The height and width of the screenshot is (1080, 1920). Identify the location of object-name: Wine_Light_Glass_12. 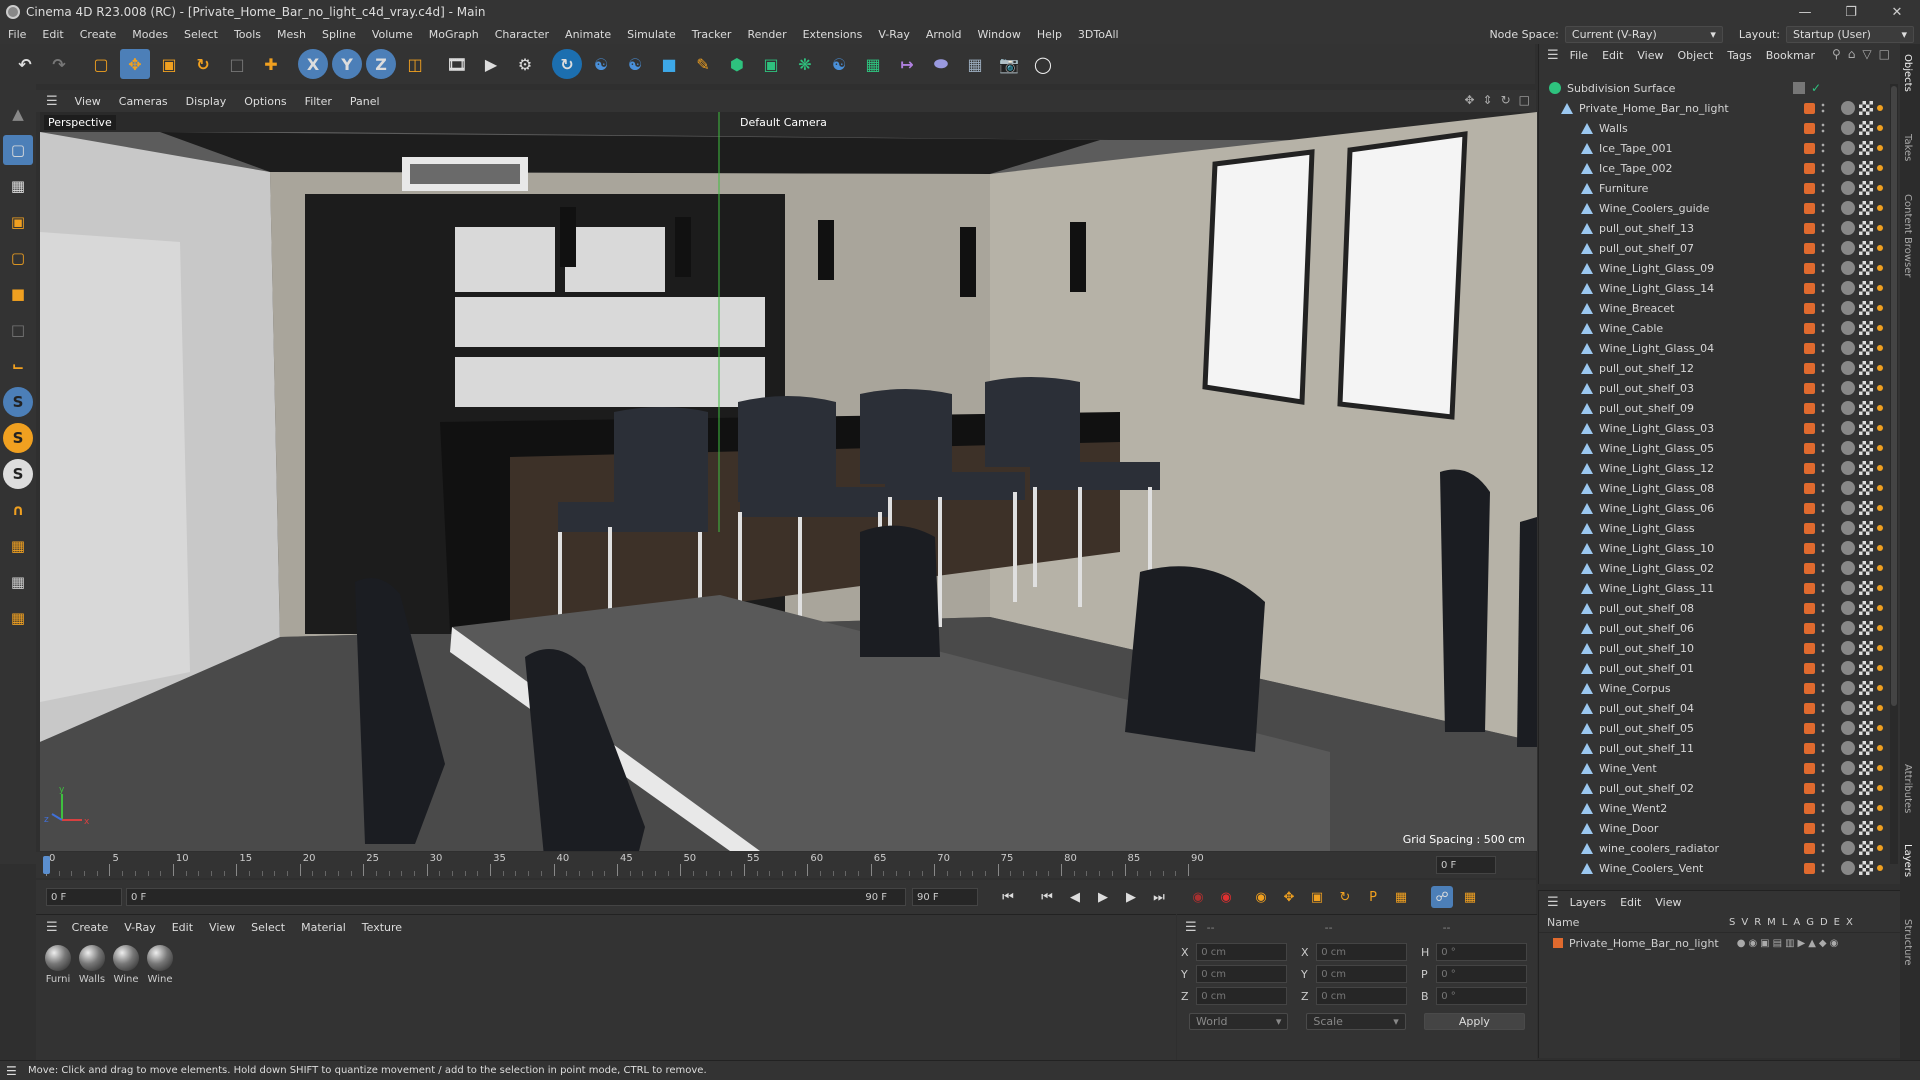
(1656, 468).